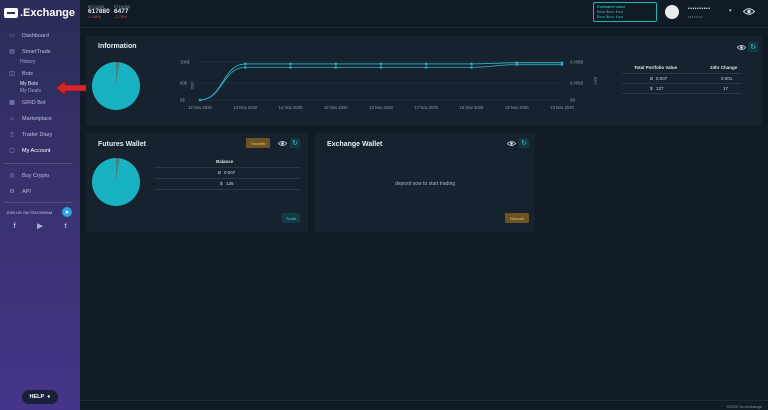 The image size is (768, 410). I want to click on ticker-btc: BTCUSD 617880 -0.48%, so click(99, 11).